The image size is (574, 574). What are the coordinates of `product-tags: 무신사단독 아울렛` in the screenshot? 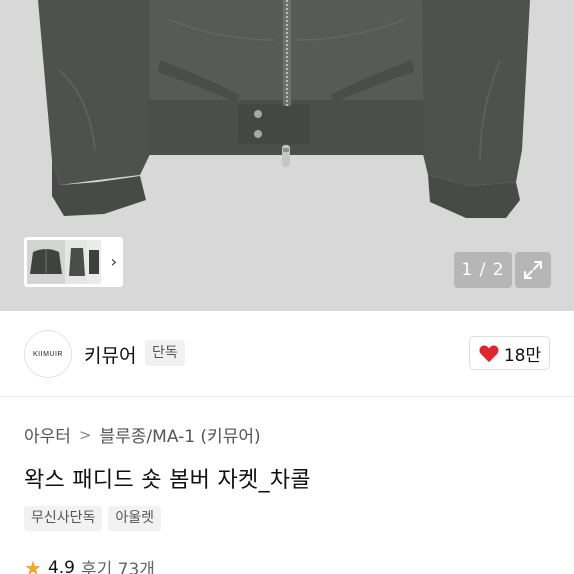 It's located at (93, 518).